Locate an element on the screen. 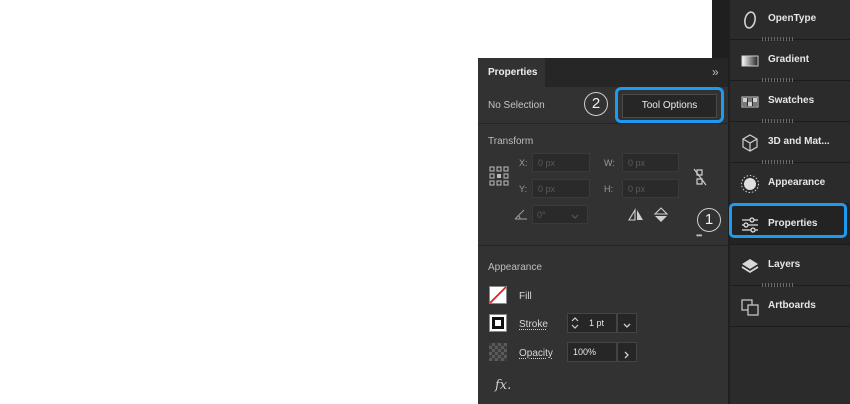  dock-item-label: Artboards is located at coordinates (792, 305).